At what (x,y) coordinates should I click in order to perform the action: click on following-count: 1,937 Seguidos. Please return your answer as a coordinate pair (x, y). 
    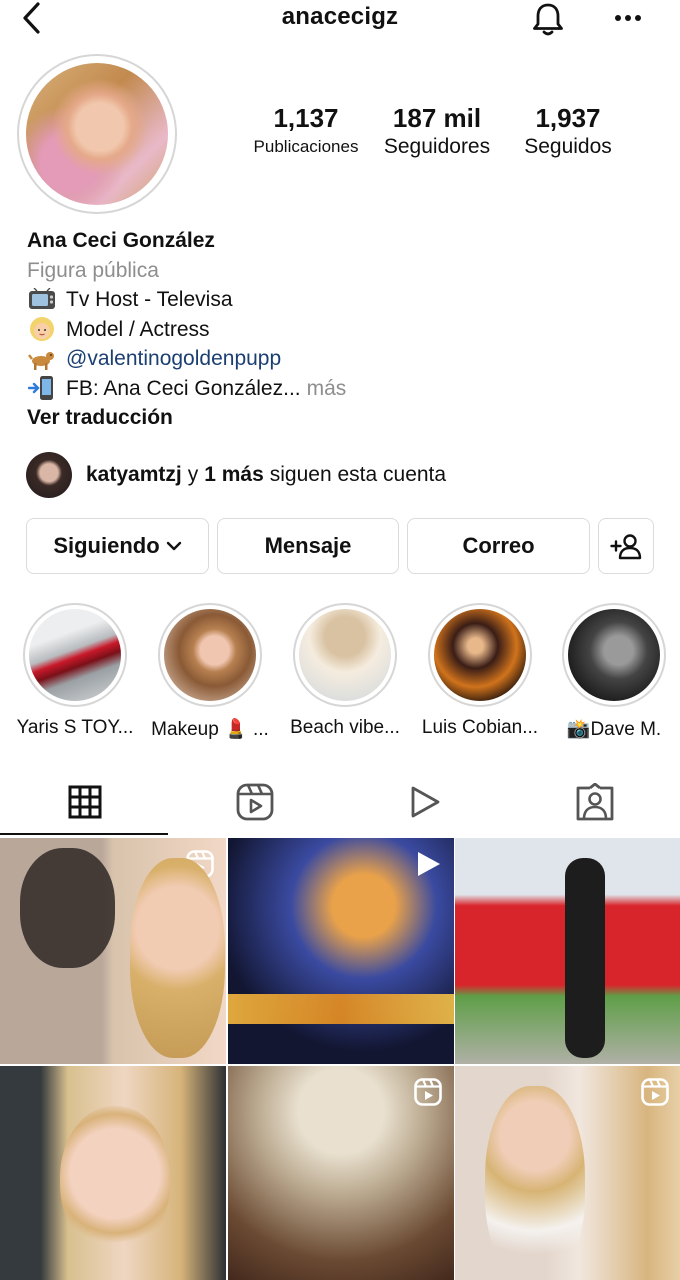
    Looking at the image, I should click on (568, 131).